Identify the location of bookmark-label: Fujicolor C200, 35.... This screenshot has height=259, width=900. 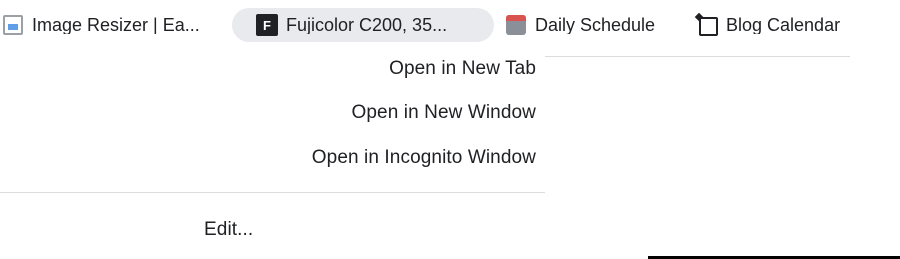
(367, 25).